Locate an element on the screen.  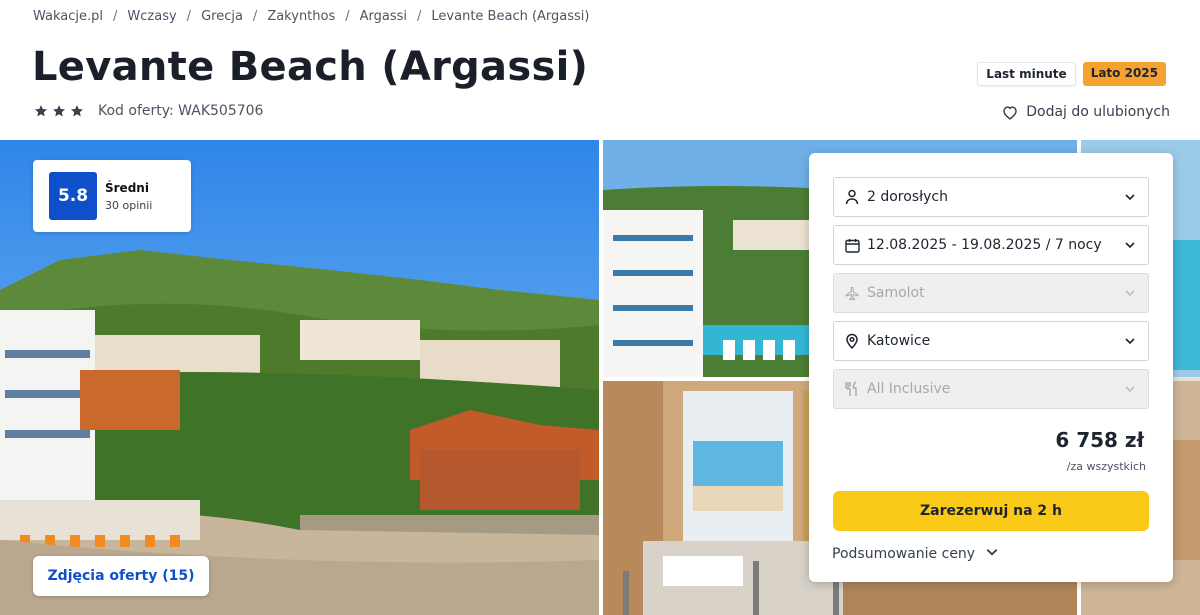
price-note: /za wszystkich is located at coordinates (1106, 466).